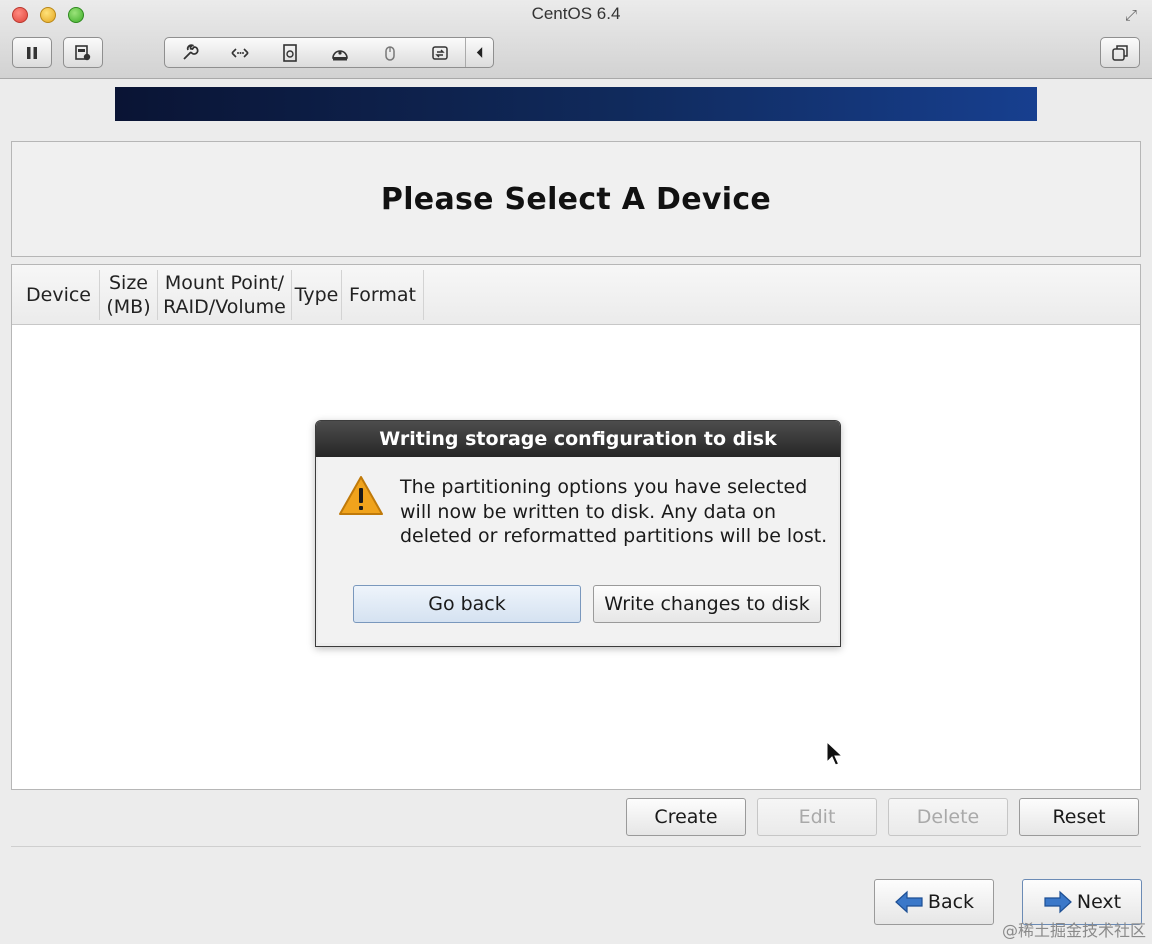 The image size is (1152, 944). What do you see at coordinates (1058, 902) in the screenshot?
I see `arrow-right-icon` at bounding box center [1058, 902].